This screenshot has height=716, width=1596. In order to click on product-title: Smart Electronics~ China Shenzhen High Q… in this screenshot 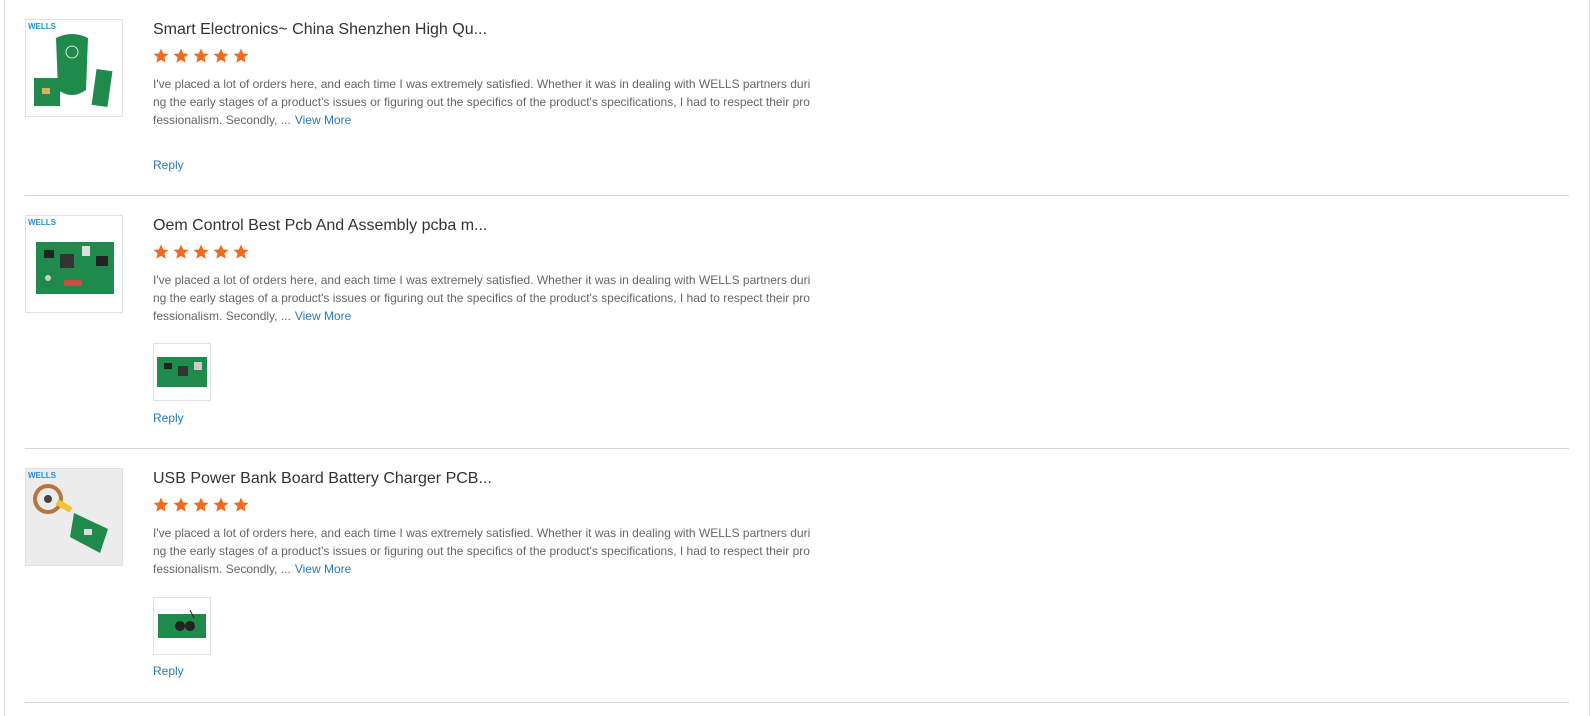, I will do `click(320, 30)`.